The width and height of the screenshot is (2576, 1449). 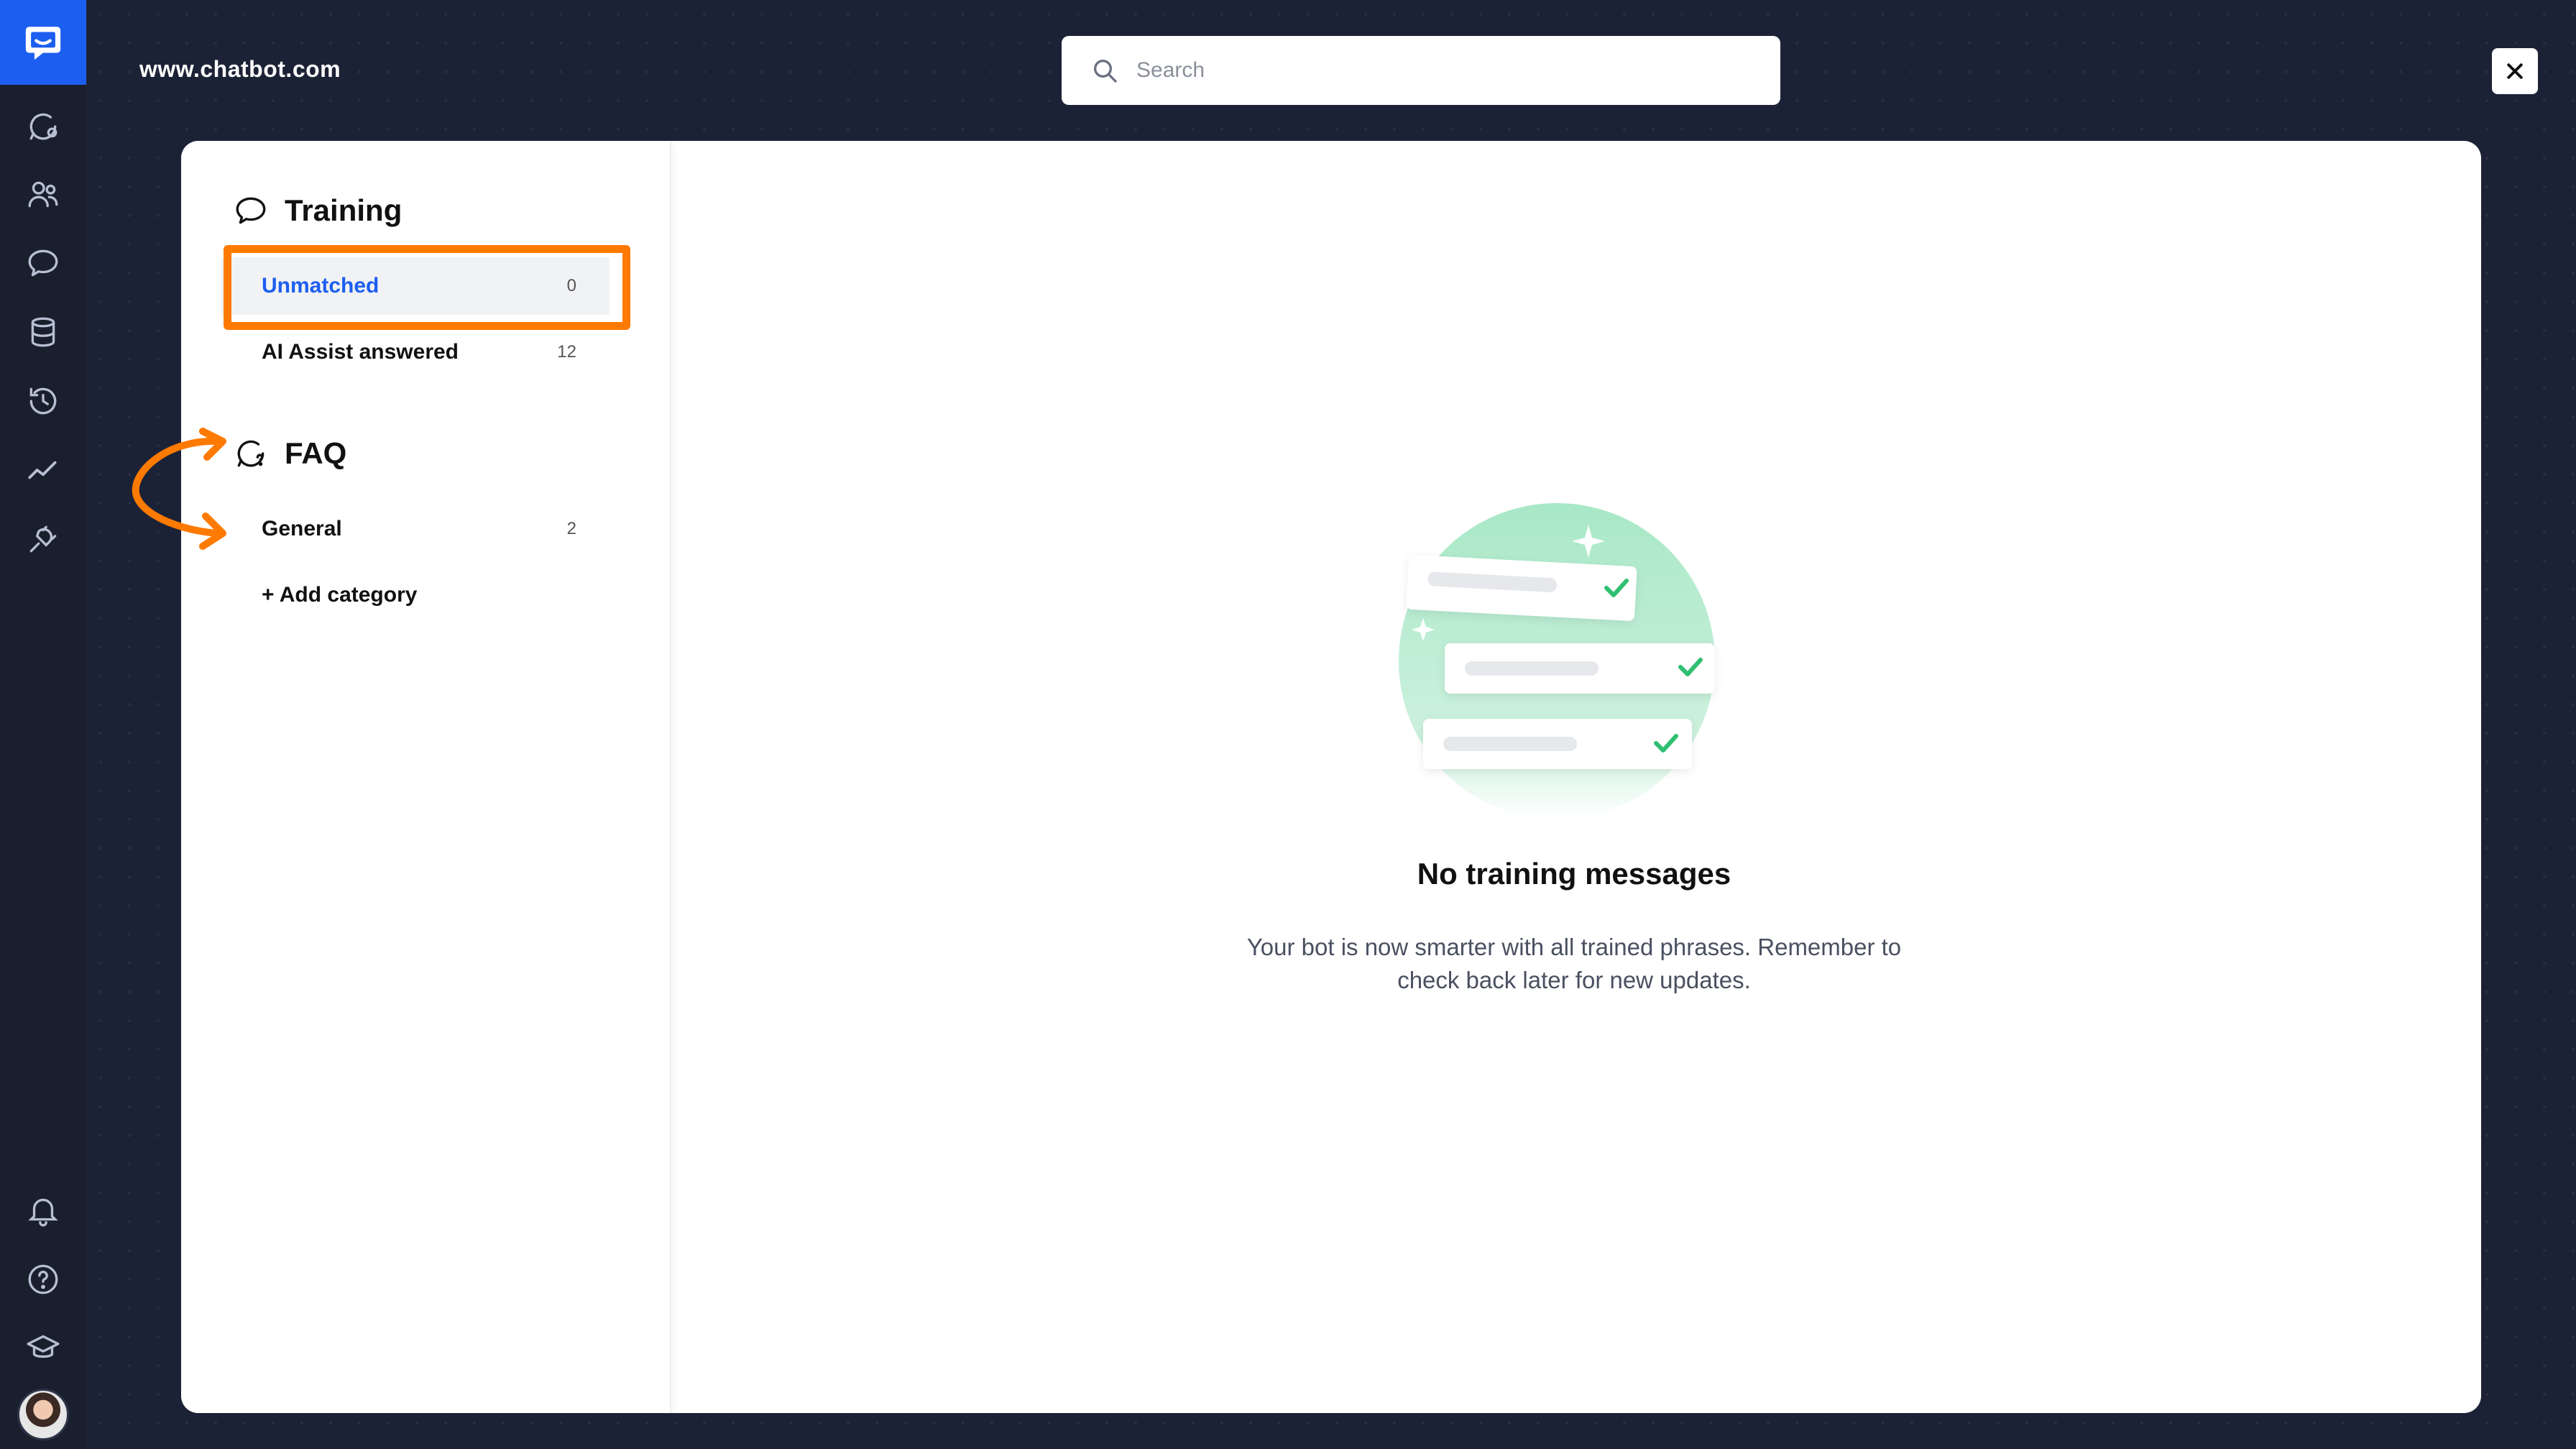 I want to click on academy-icon, so click(x=43, y=1346).